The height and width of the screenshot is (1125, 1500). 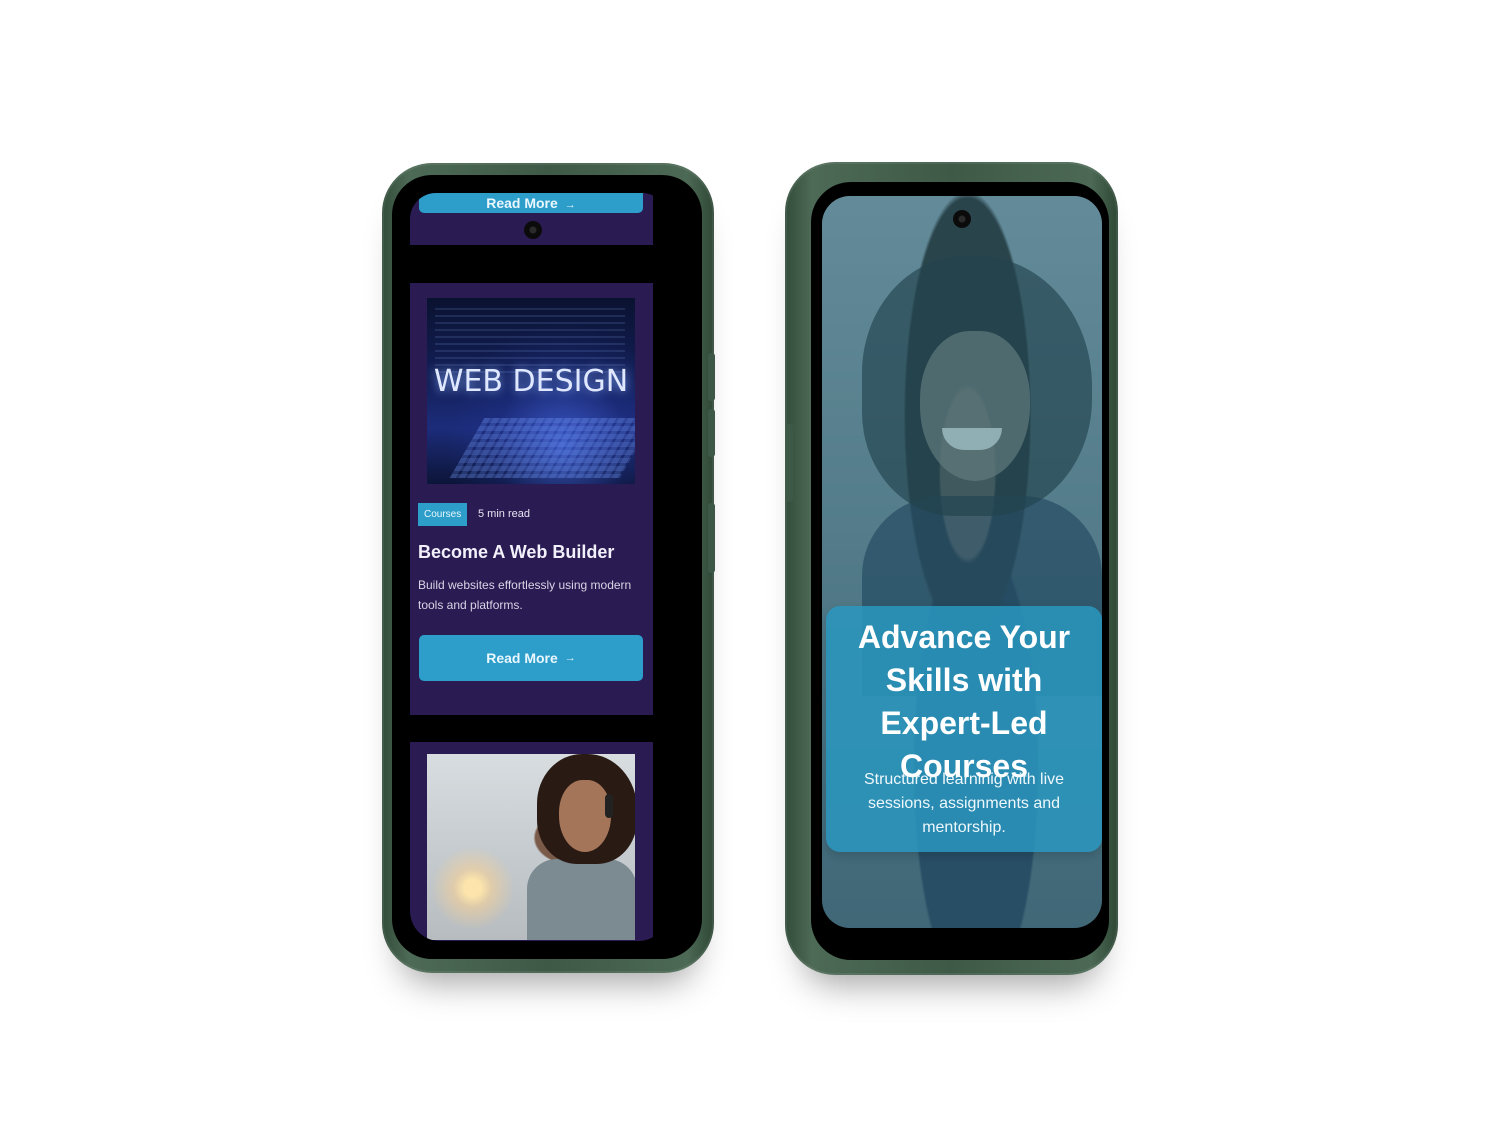 I want to click on support-agent-image, so click(x=531, y=847).